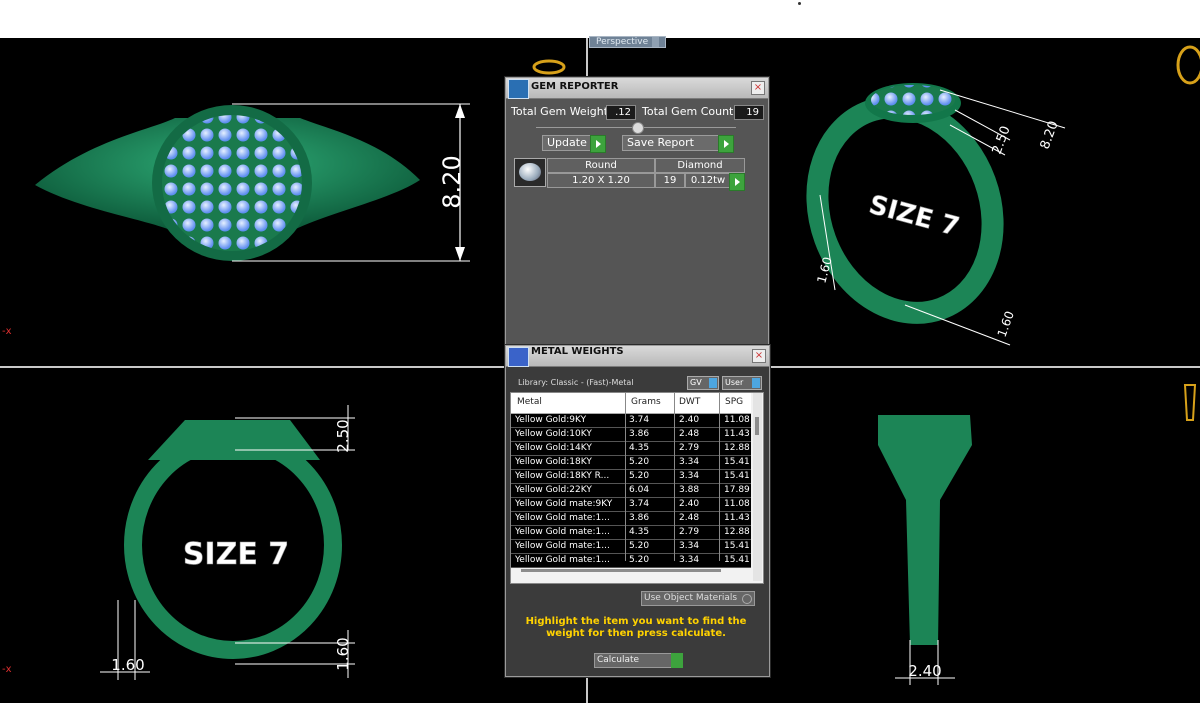 This screenshot has width=1200, height=707. Describe the element at coordinates (757, 426) in the screenshot. I see `scrollbar-thumb` at that location.